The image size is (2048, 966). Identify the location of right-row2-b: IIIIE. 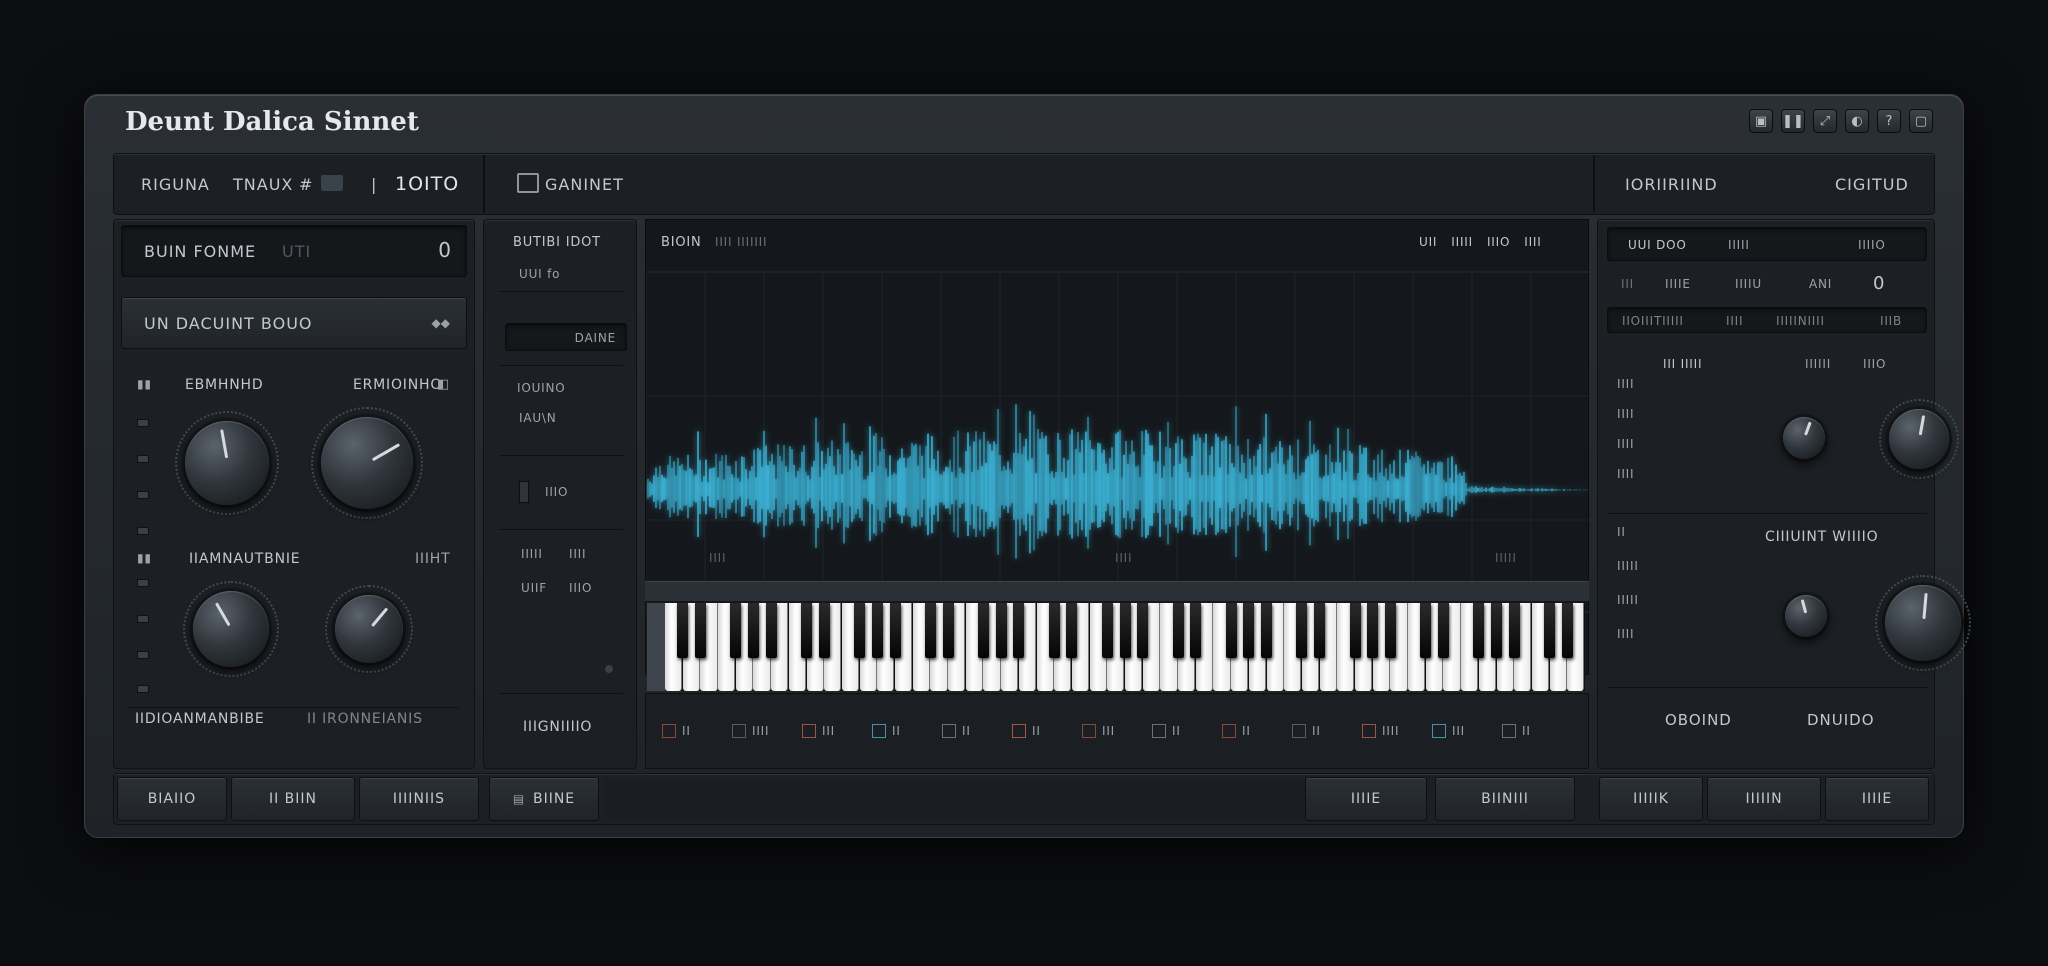
(1678, 284).